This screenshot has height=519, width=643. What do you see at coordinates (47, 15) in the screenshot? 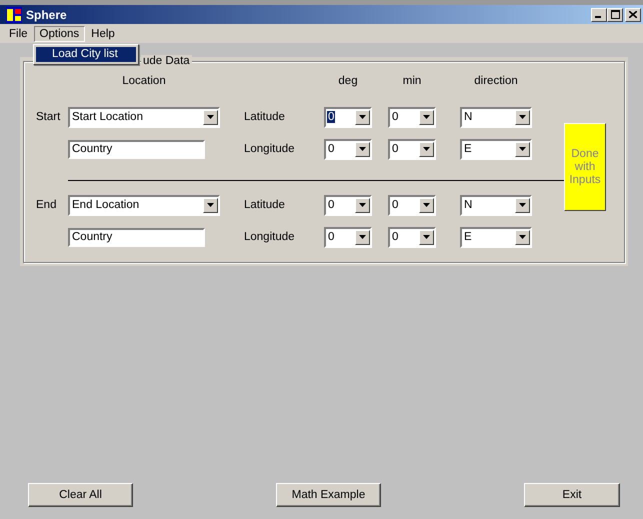
I see `window-title: Sphere` at bounding box center [47, 15].